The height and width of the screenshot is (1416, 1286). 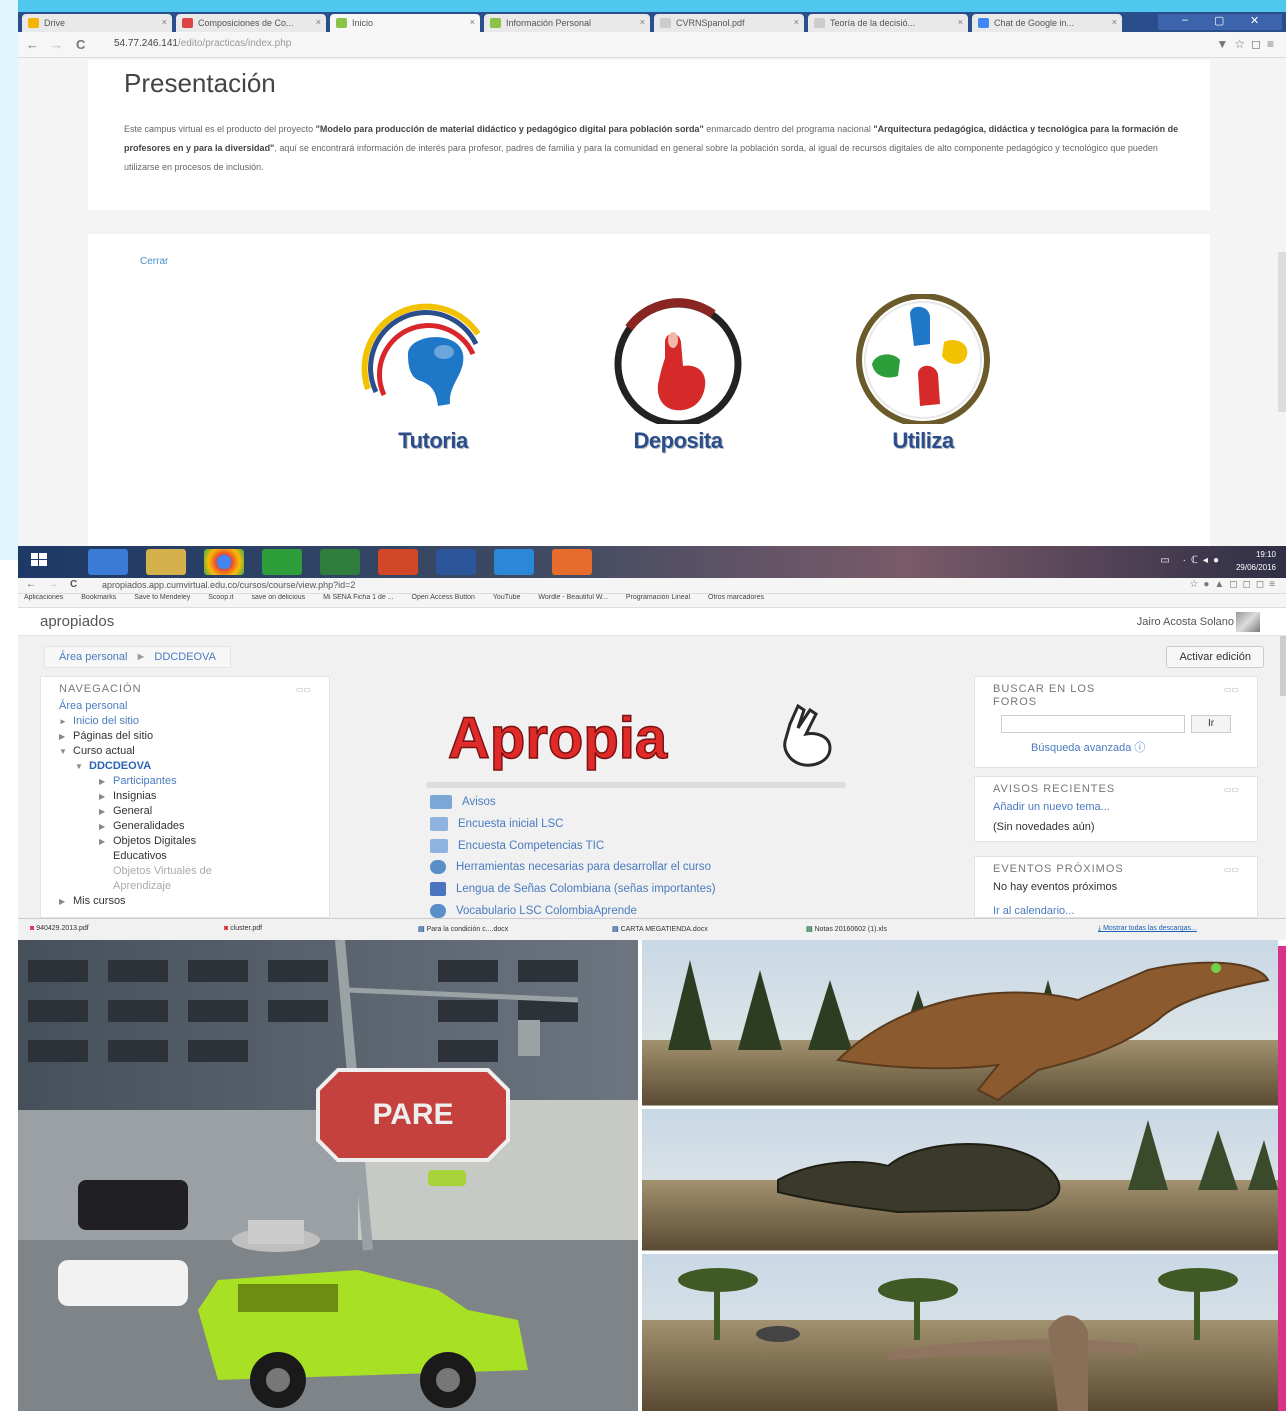 I want to click on spreadsheet-app-icon, so click(x=282, y=562).